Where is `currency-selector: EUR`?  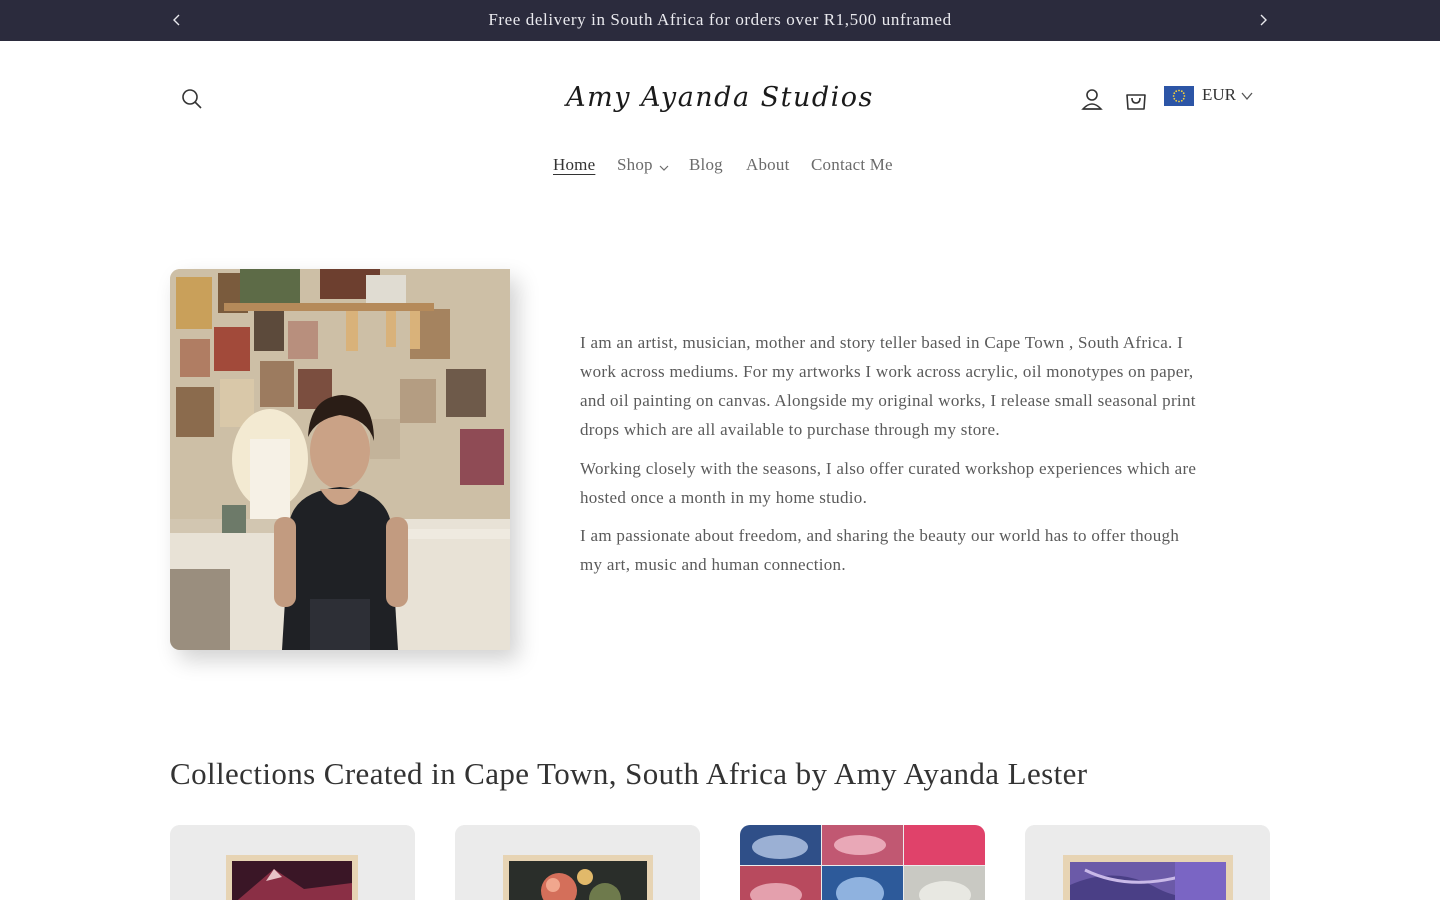 currency-selector: EUR is located at coordinates (1212, 96).